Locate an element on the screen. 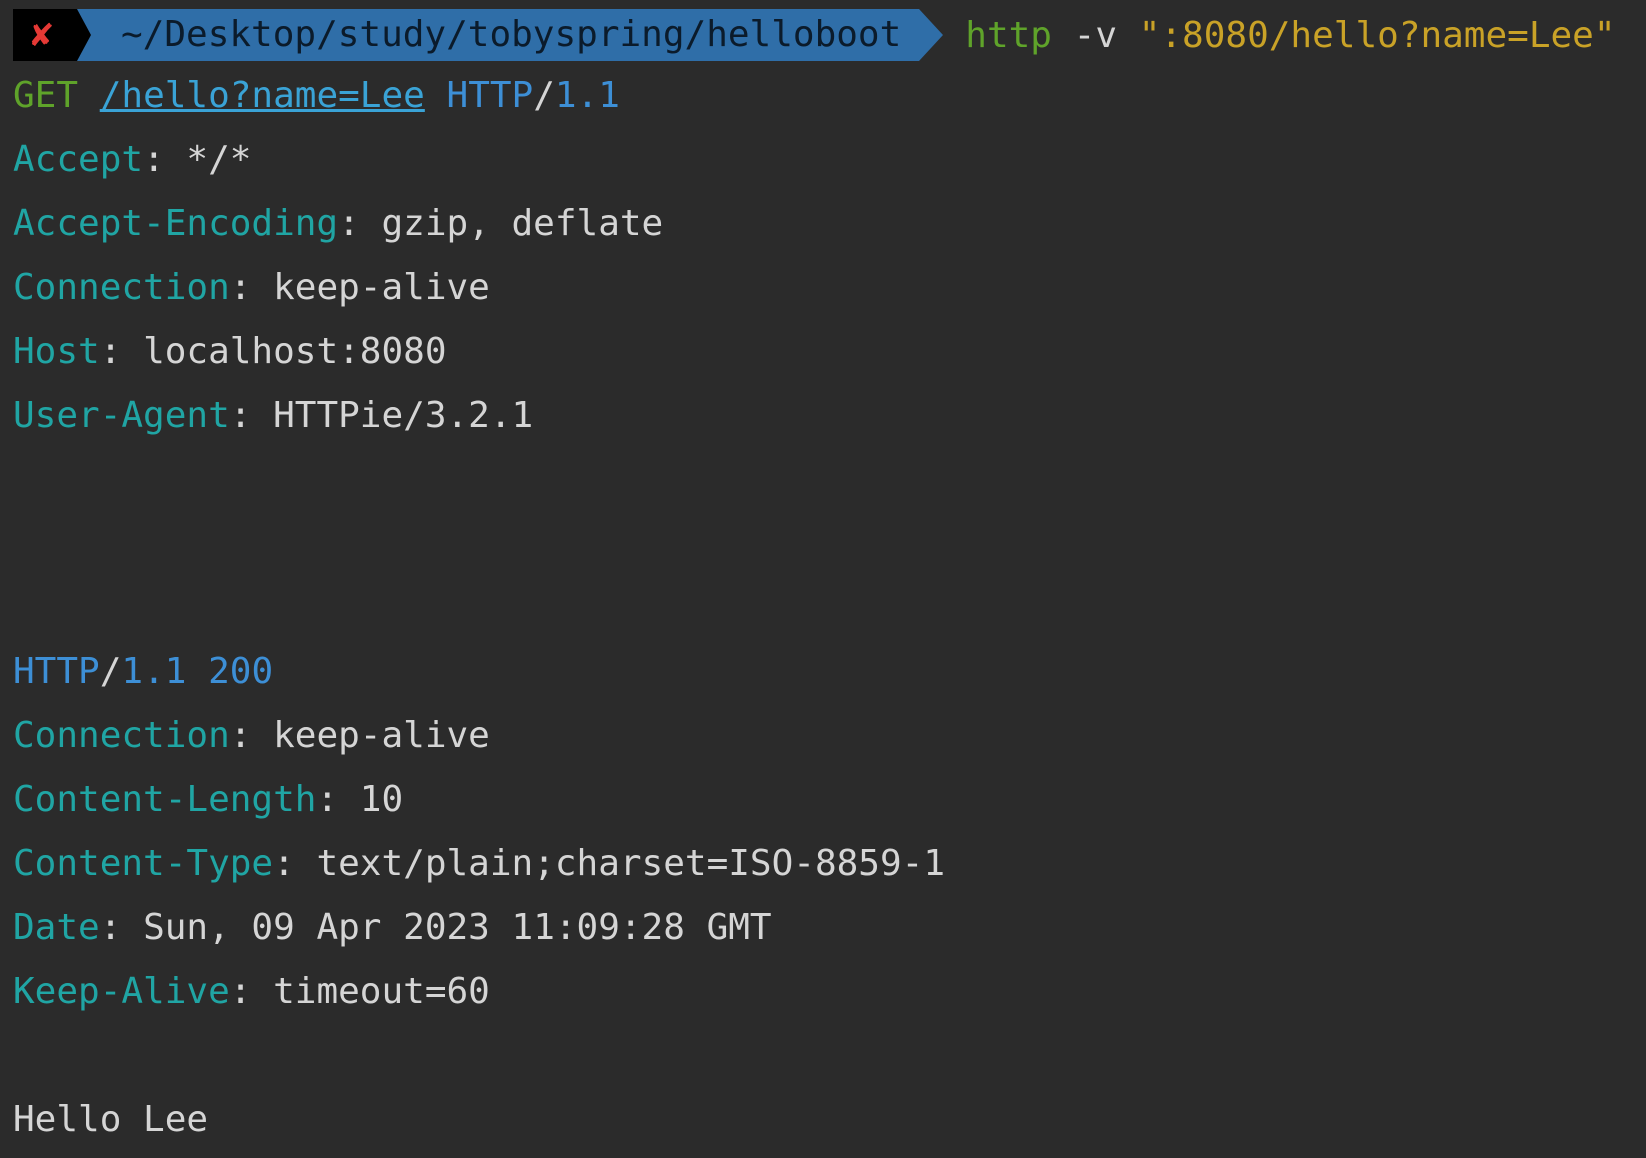  error-status-icon: ✘ is located at coordinates (52, 35).